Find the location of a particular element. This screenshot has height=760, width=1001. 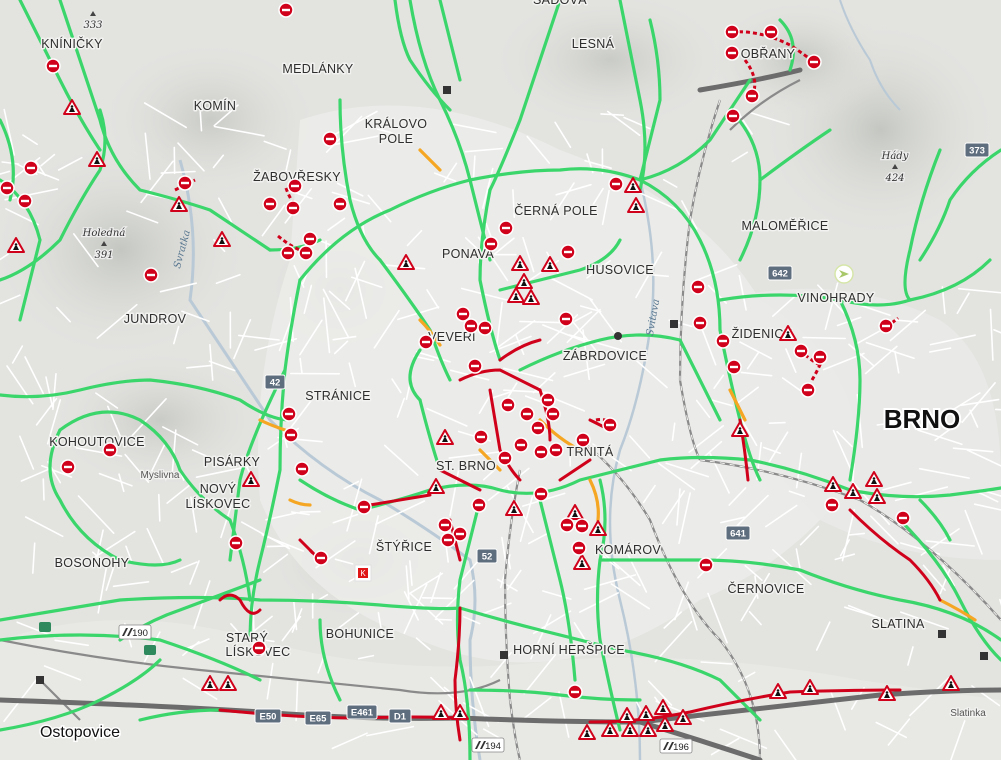

district-label-komarov: KOMÁROV is located at coordinates (628, 549).